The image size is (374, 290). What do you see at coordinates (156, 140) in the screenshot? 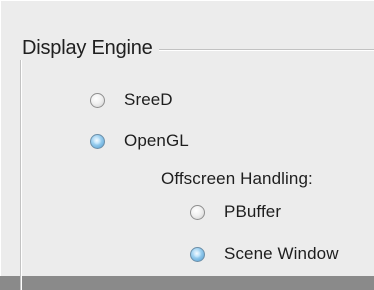
I see `radio-label-opengl: OpenGL` at bounding box center [156, 140].